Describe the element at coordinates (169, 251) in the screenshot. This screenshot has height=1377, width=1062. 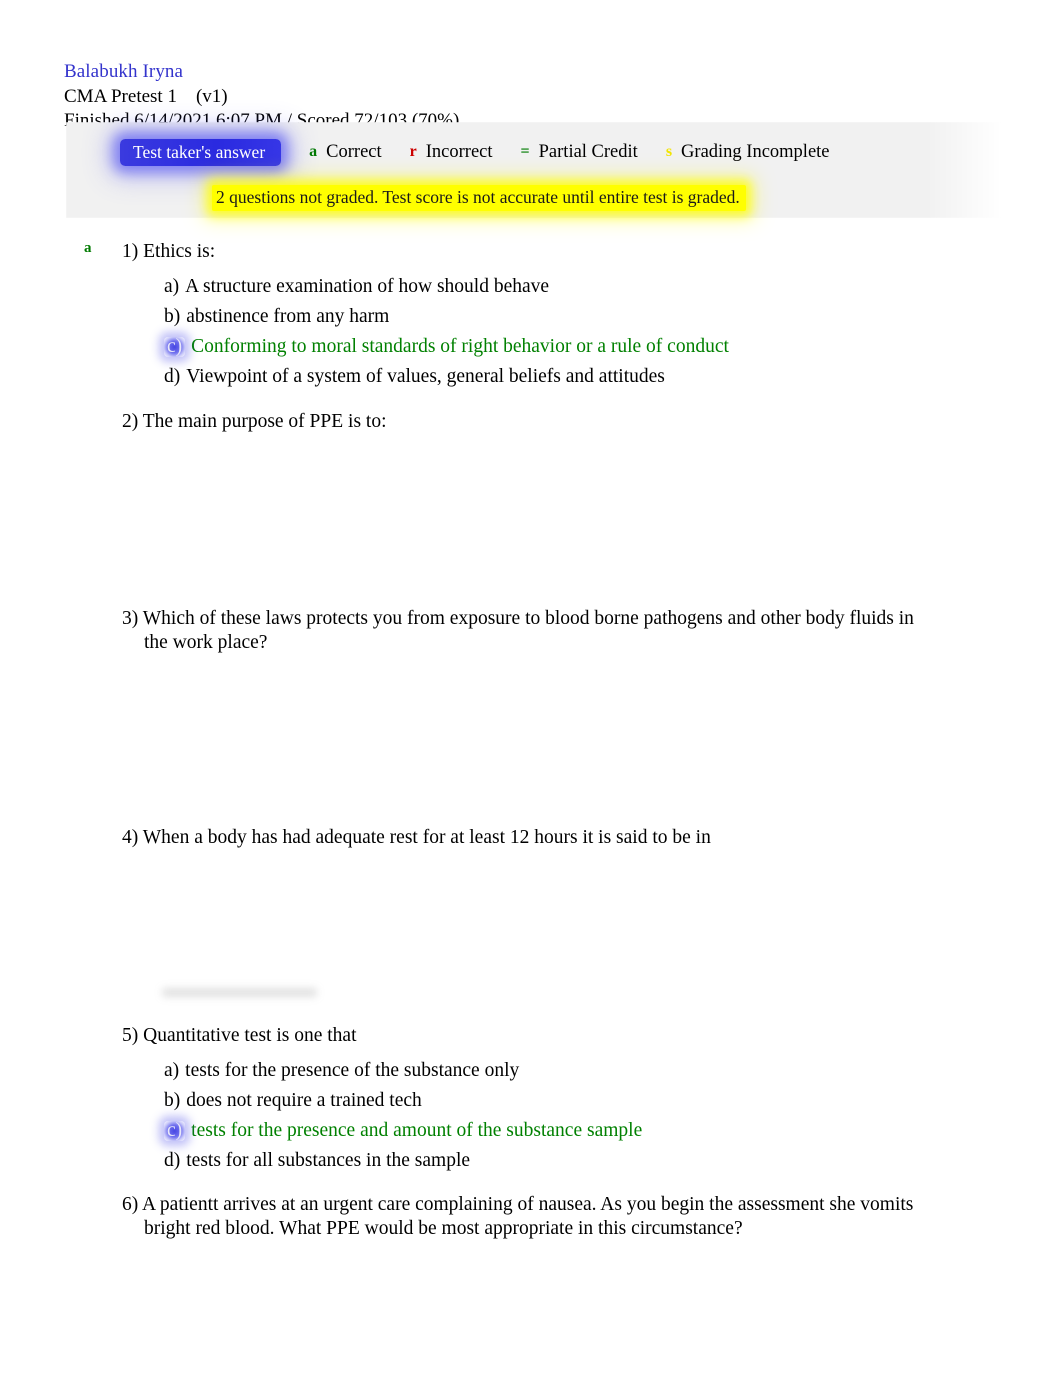
I see `question-text: 1) Ethics is:` at that location.